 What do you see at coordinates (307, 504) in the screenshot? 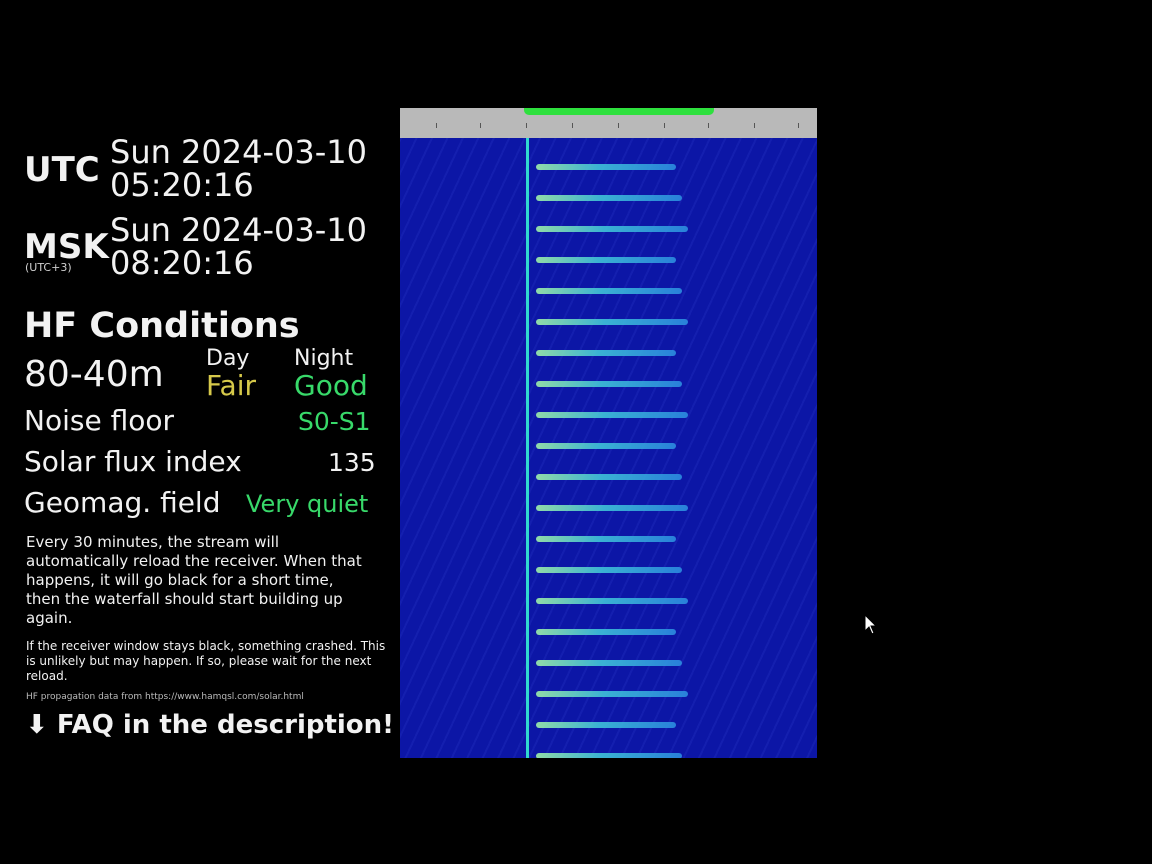
I see `geomag-value: Very quiet` at bounding box center [307, 504].